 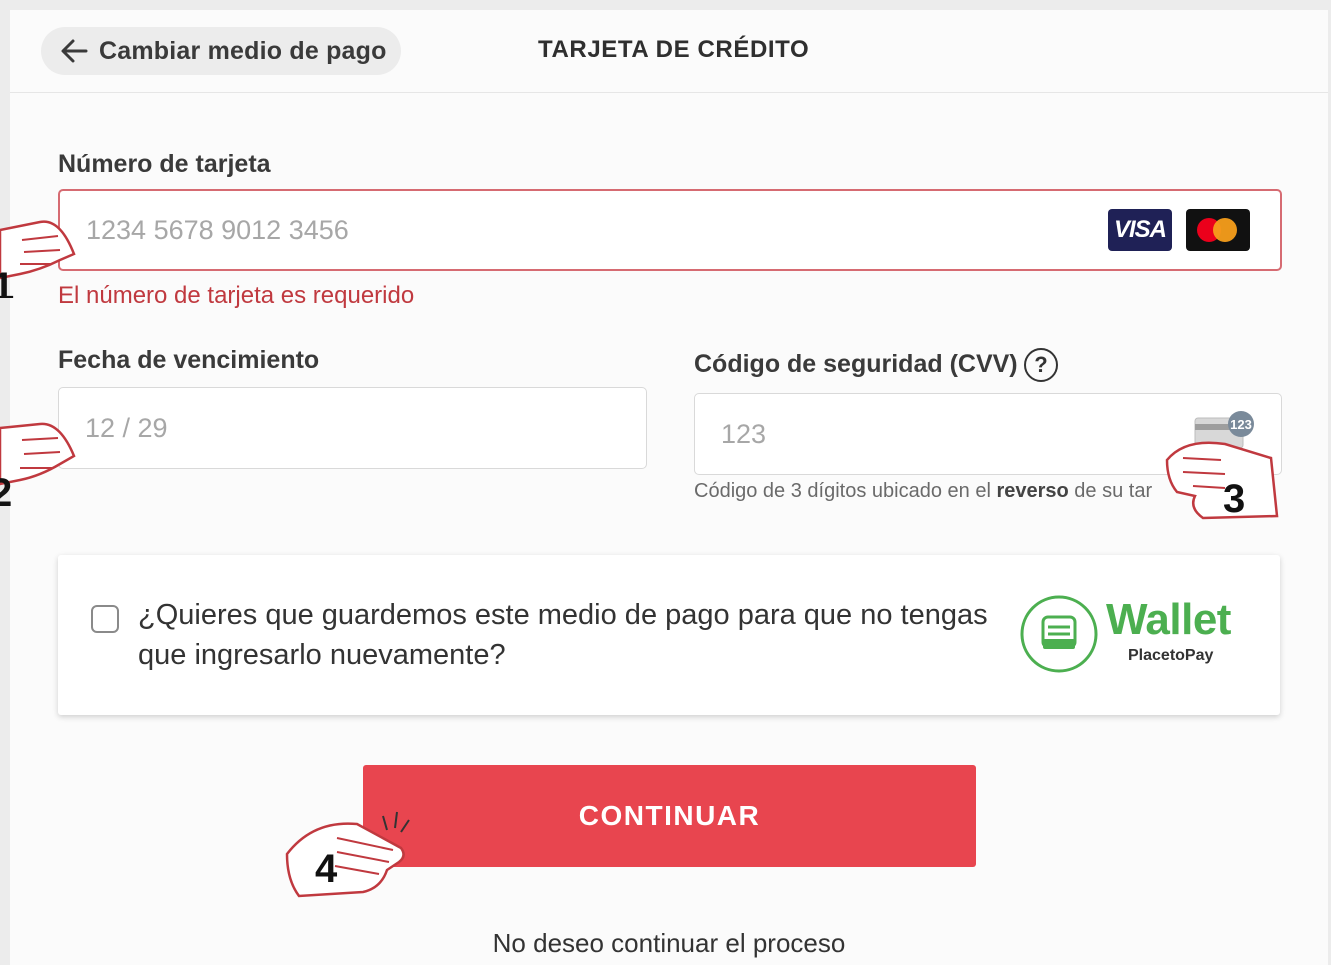 What do you see at coordinates (856, 364) in the screenshot?
I see `cvv-label: Código de seguridad (CVV)` at bounding box center [856, 364].